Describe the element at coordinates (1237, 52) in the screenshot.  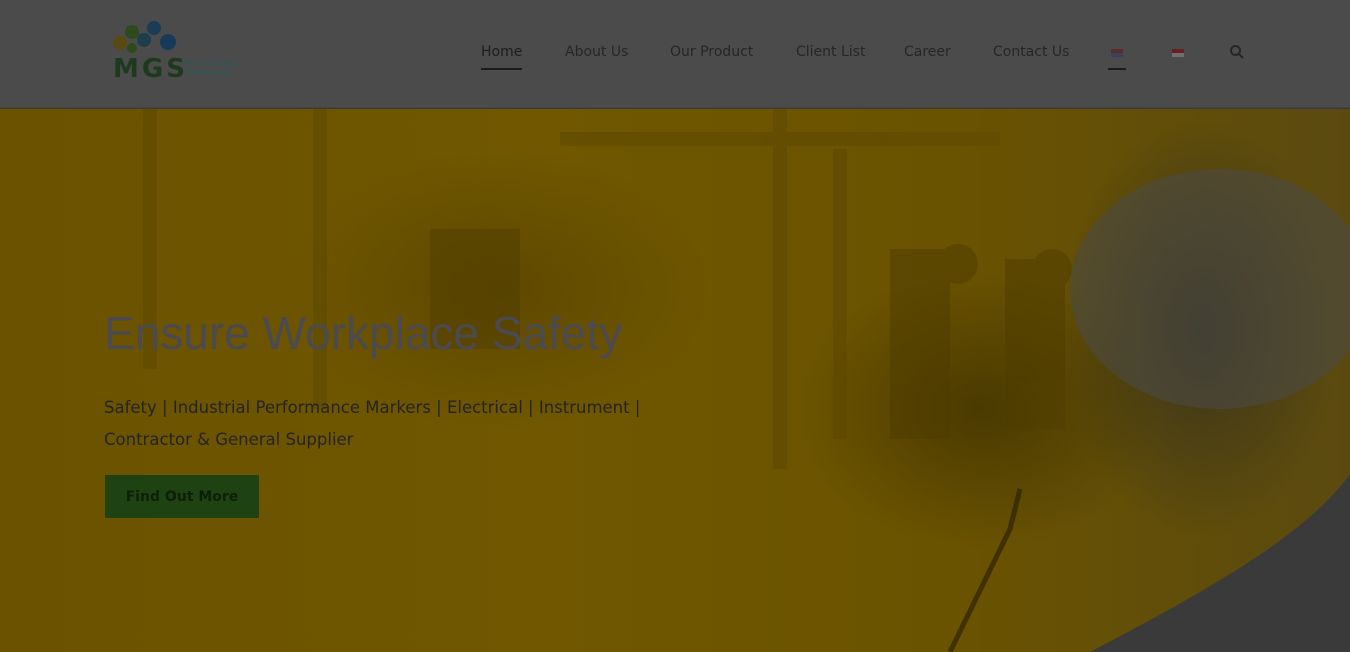
I see `search-icon` at that location.